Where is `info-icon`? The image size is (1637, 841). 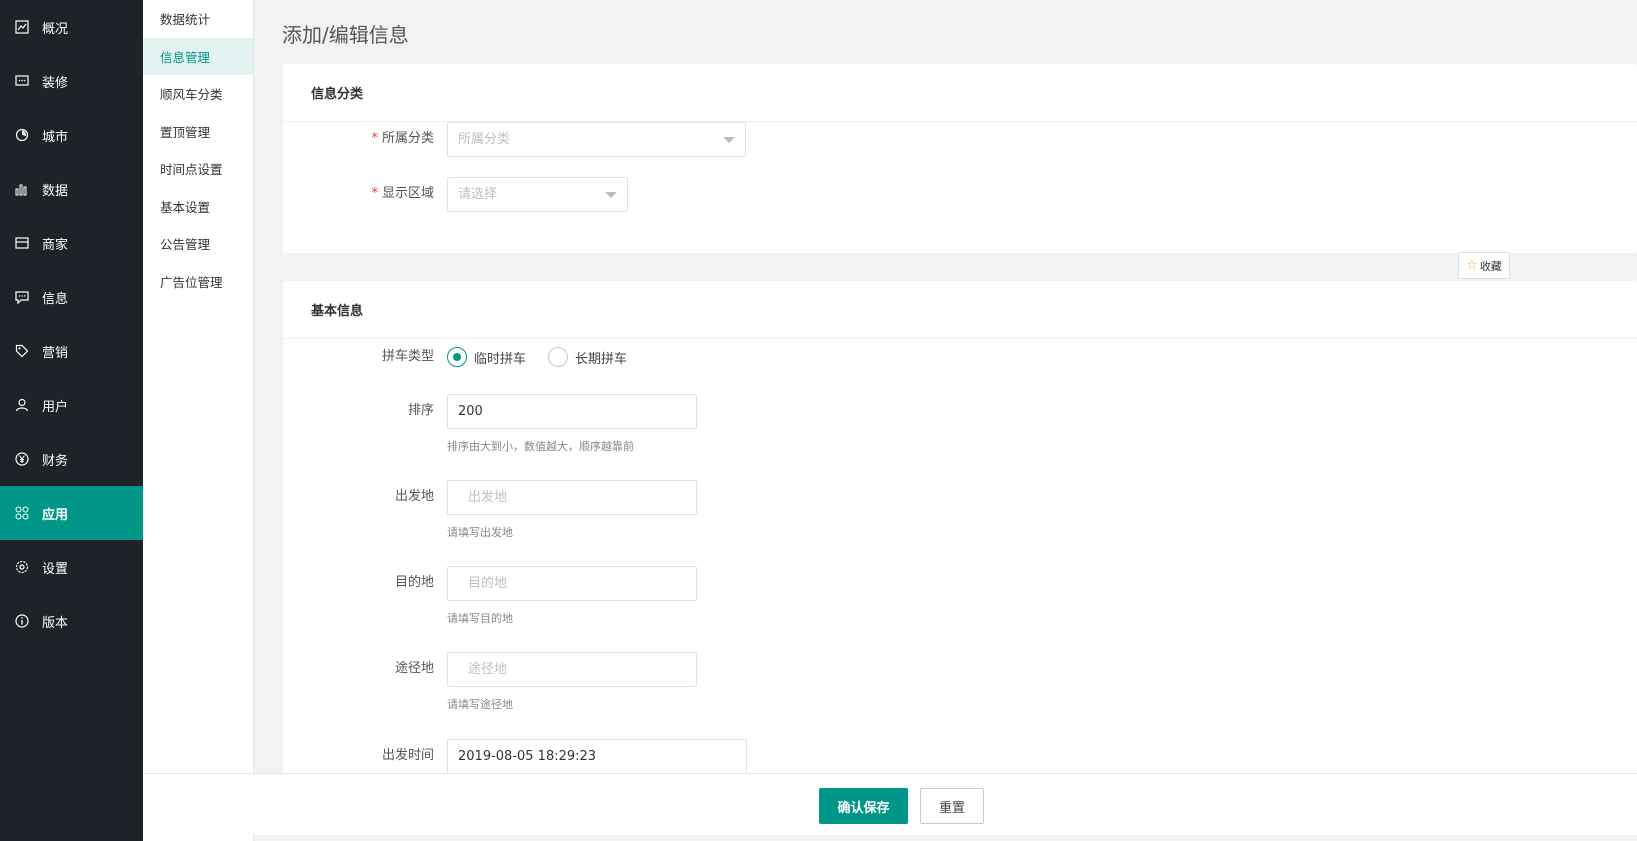 info-icon is located at coordinates (22, 621).